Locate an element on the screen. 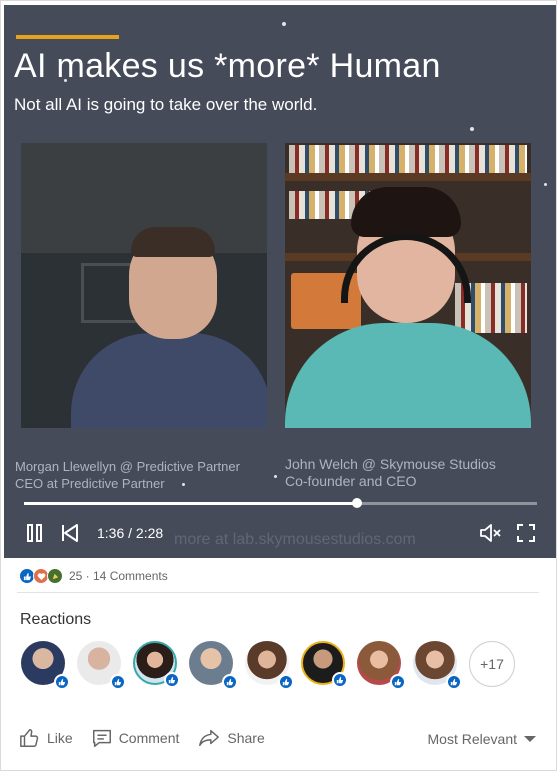 This screenshot has height=771, width=557. pause-button is located at coordinates (35, 533).